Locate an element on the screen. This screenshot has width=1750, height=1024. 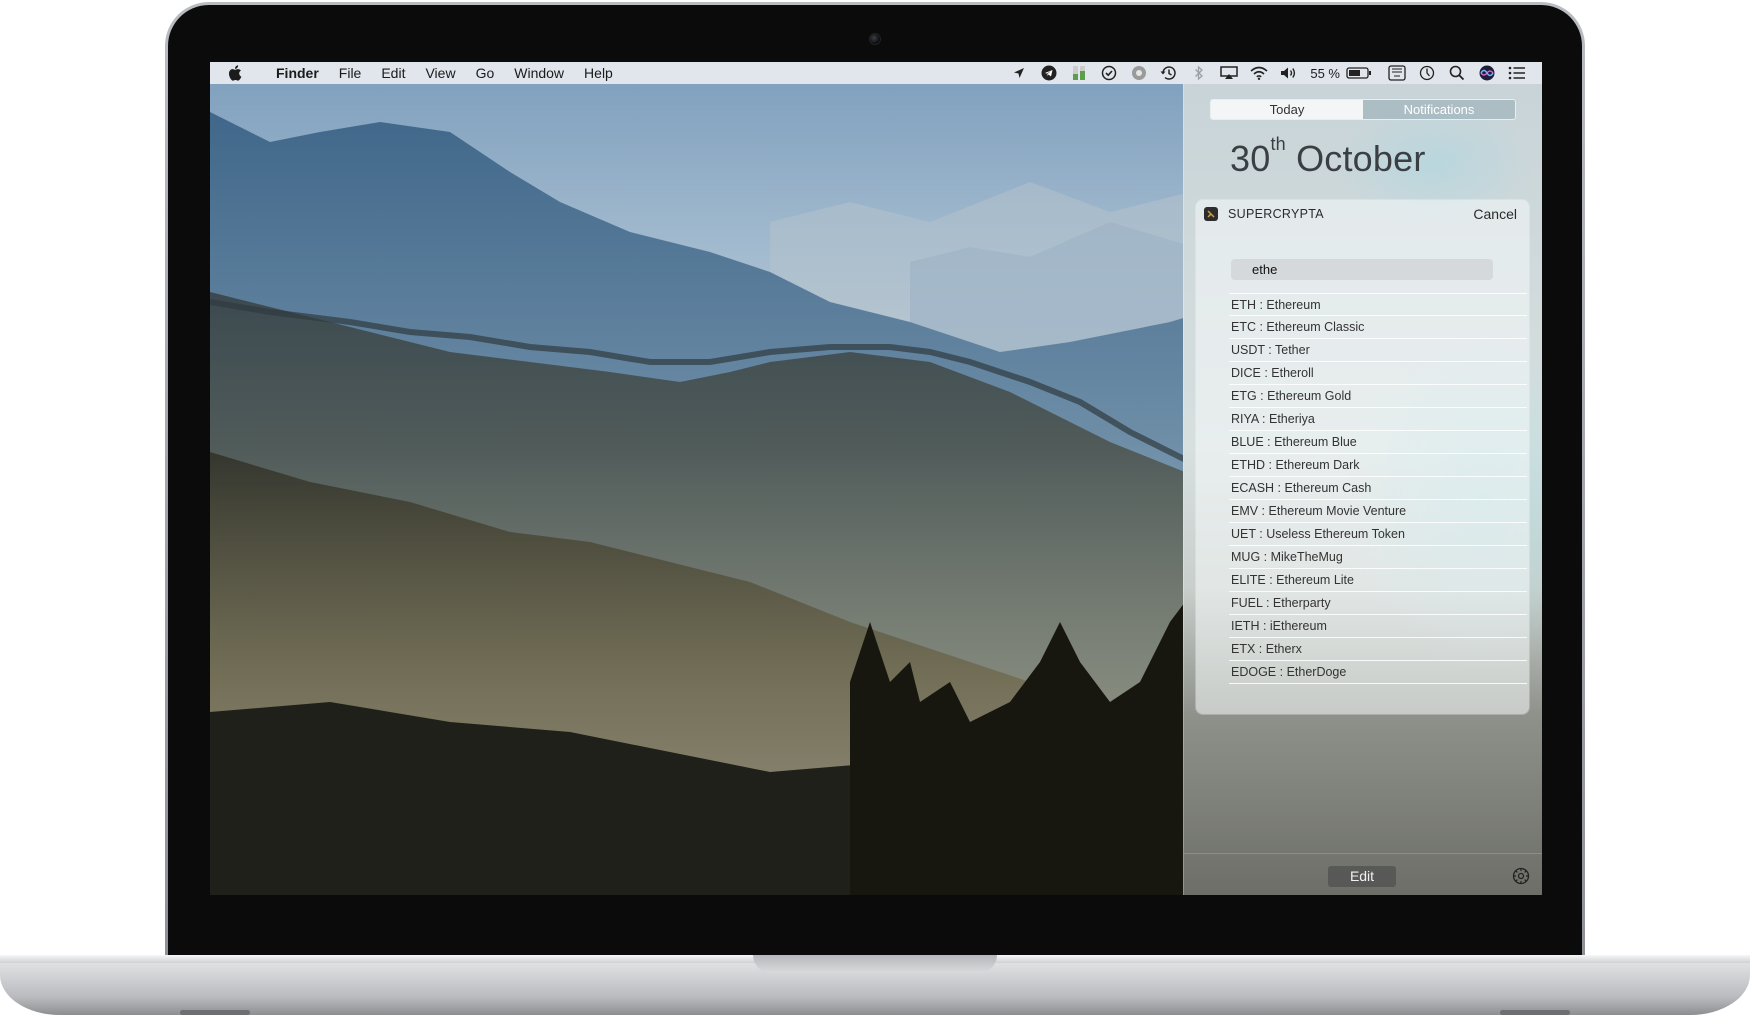
coin-result-item: IETH : iEthereum is located at coordinates (1378, 626).